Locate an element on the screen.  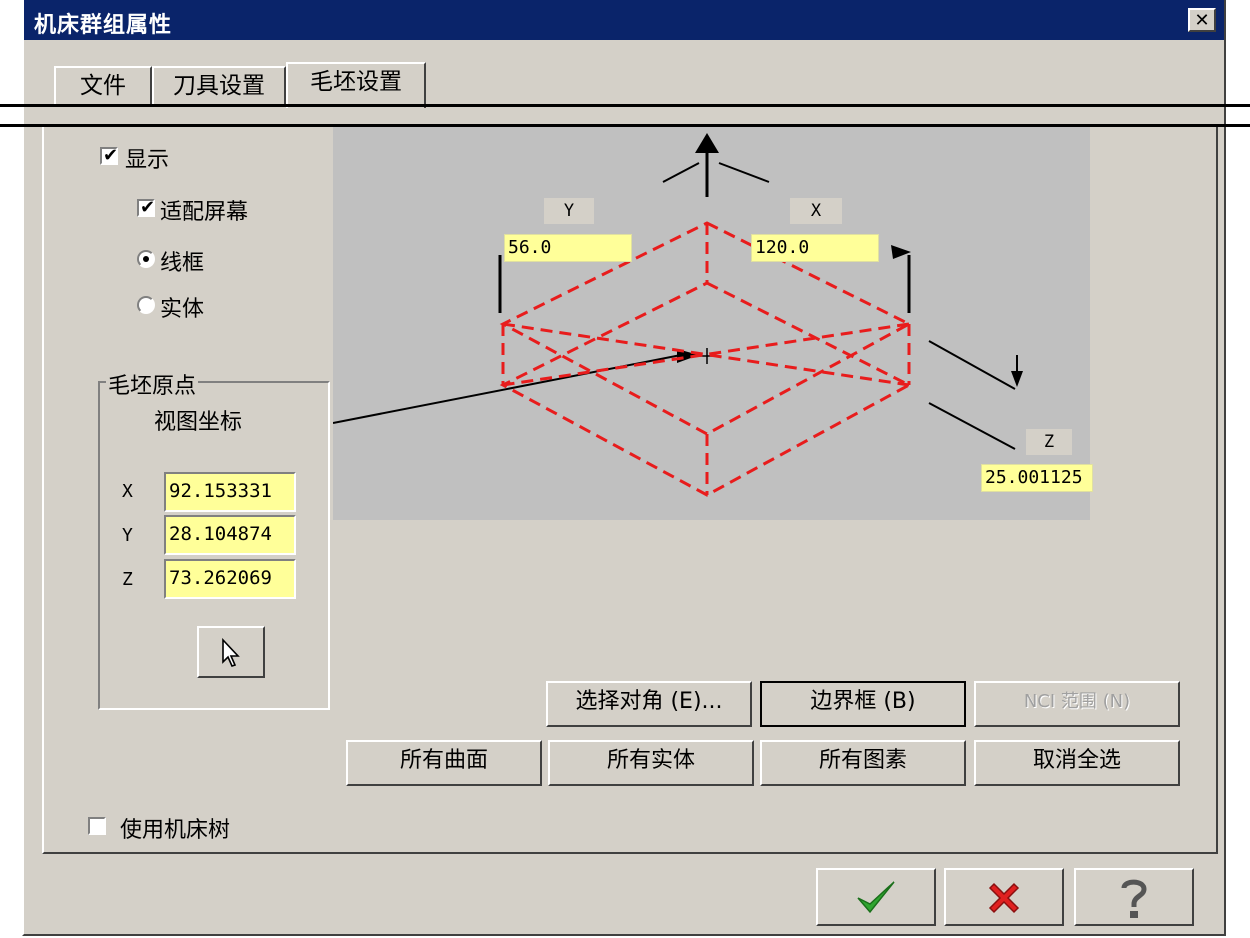
preview-y-axis-label: Y is located at coordinates (569, 211).